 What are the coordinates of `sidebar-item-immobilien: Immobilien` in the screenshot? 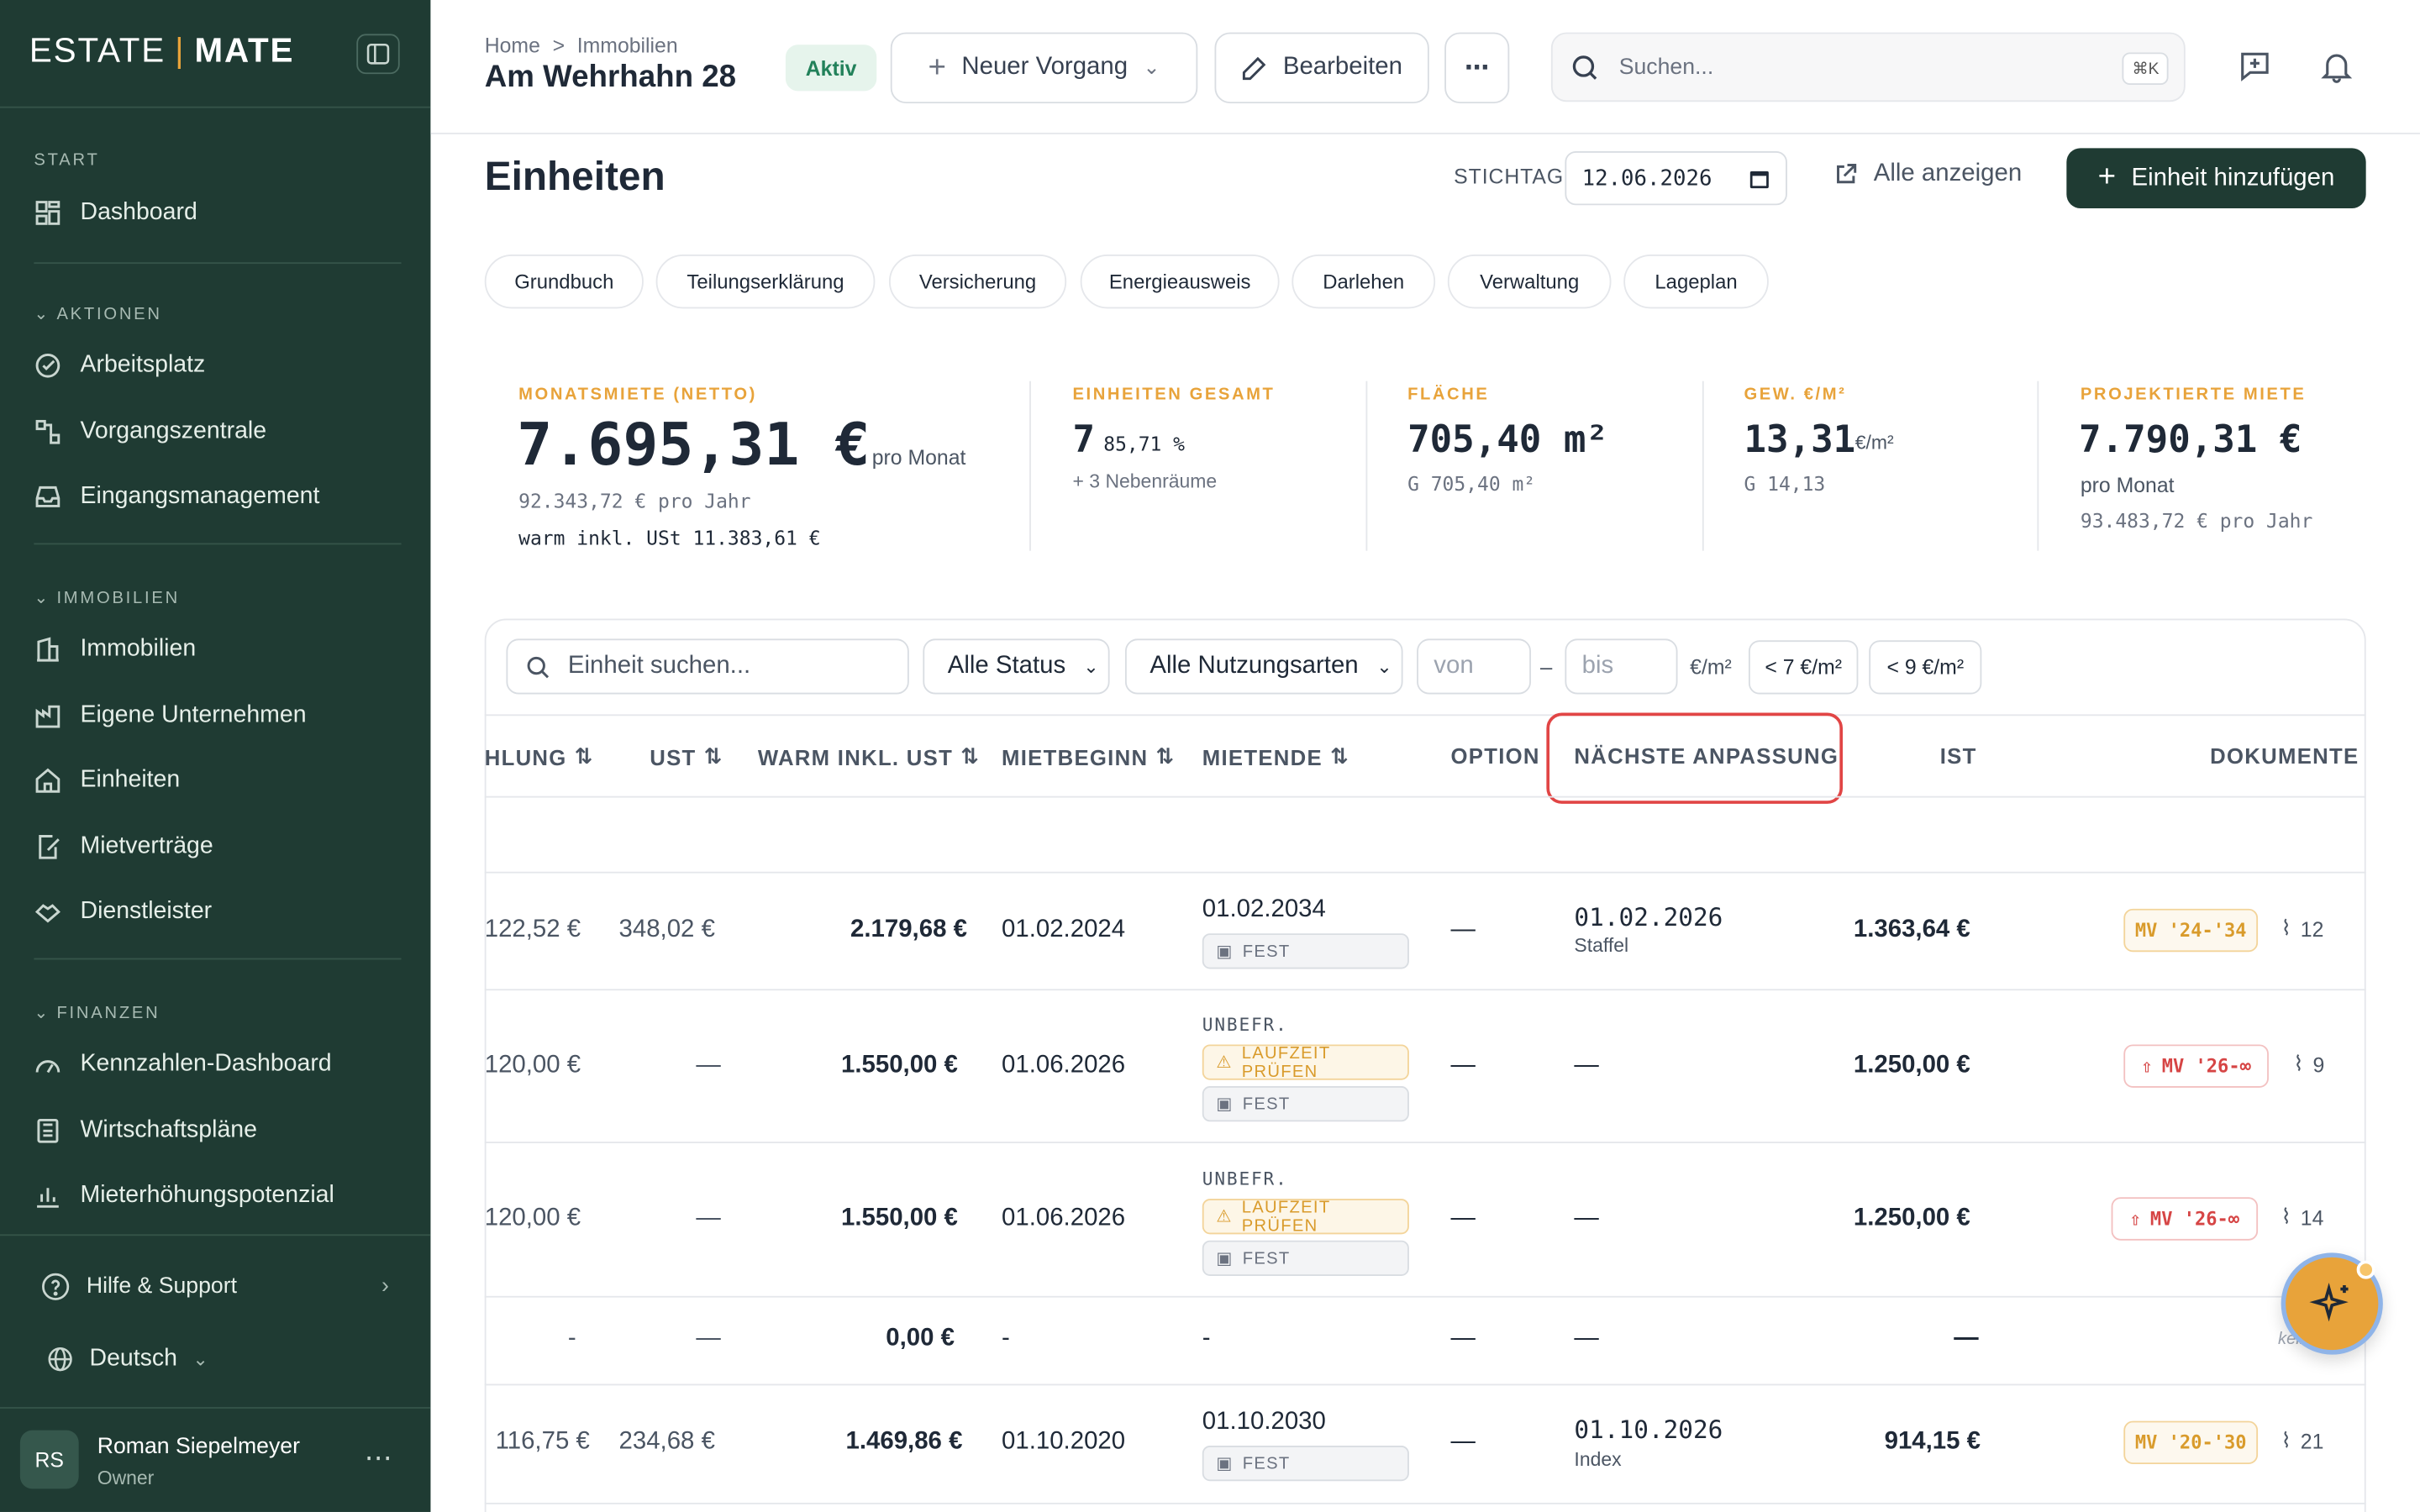 It's located at (219, 650).